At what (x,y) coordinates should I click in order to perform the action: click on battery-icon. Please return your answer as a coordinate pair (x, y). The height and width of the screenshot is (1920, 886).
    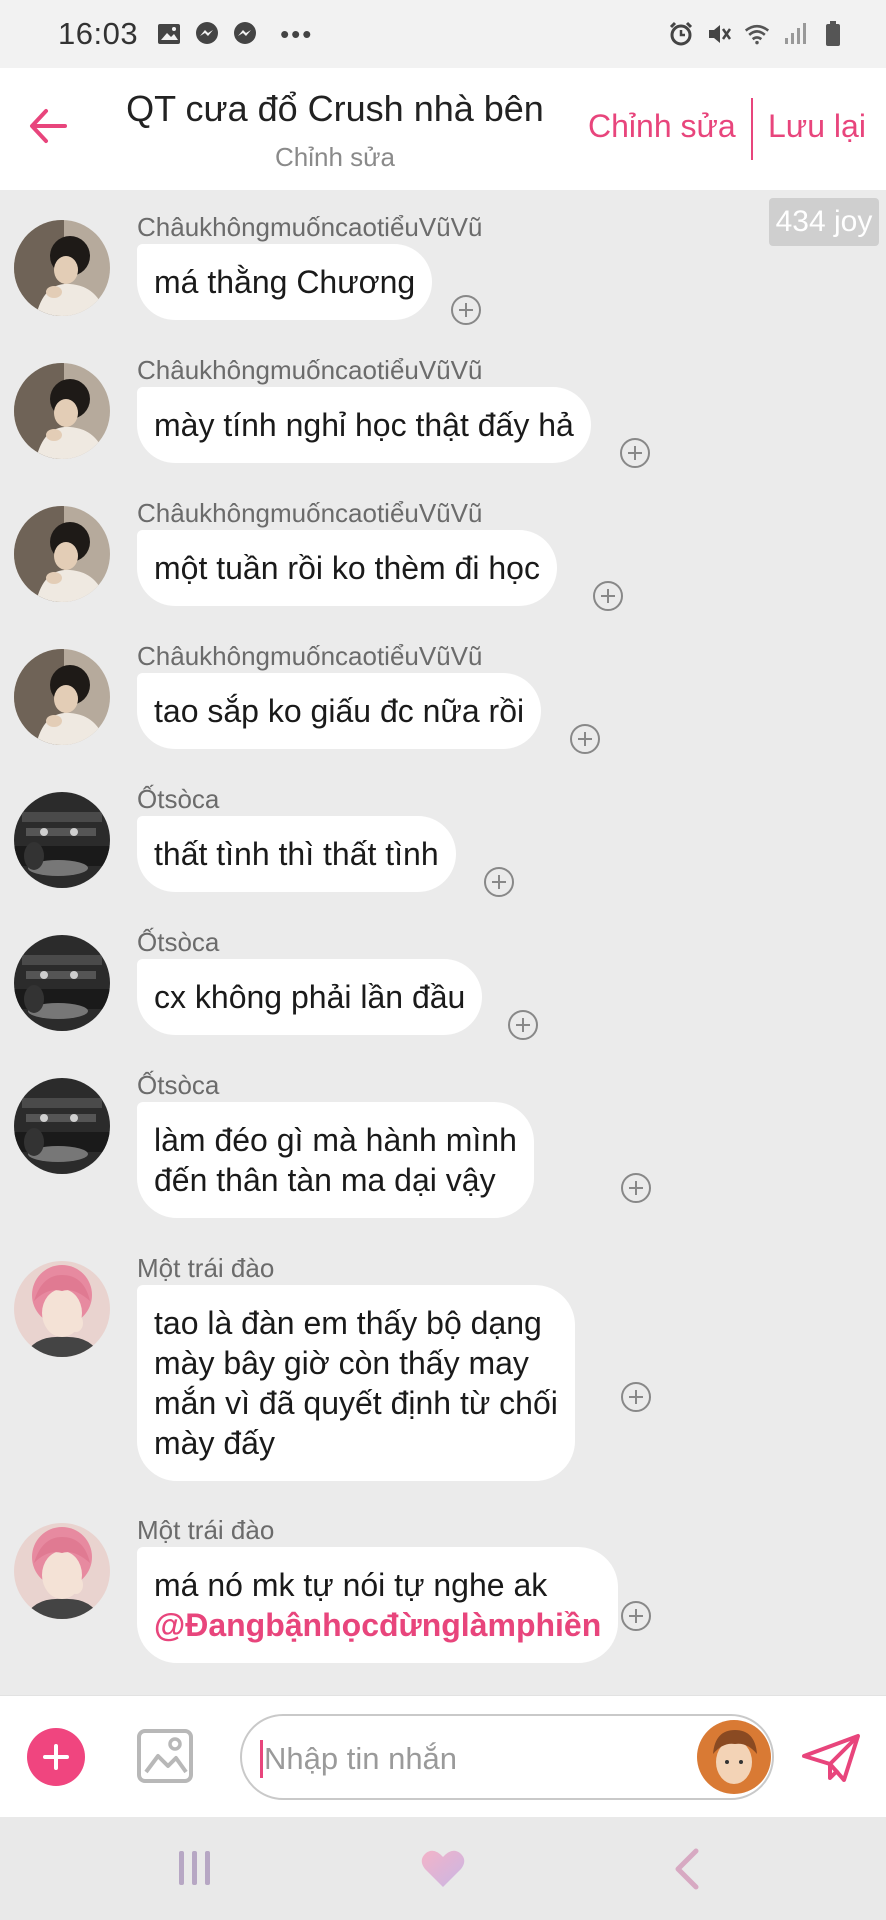
    Looking at the image, I should click on (833, 34).